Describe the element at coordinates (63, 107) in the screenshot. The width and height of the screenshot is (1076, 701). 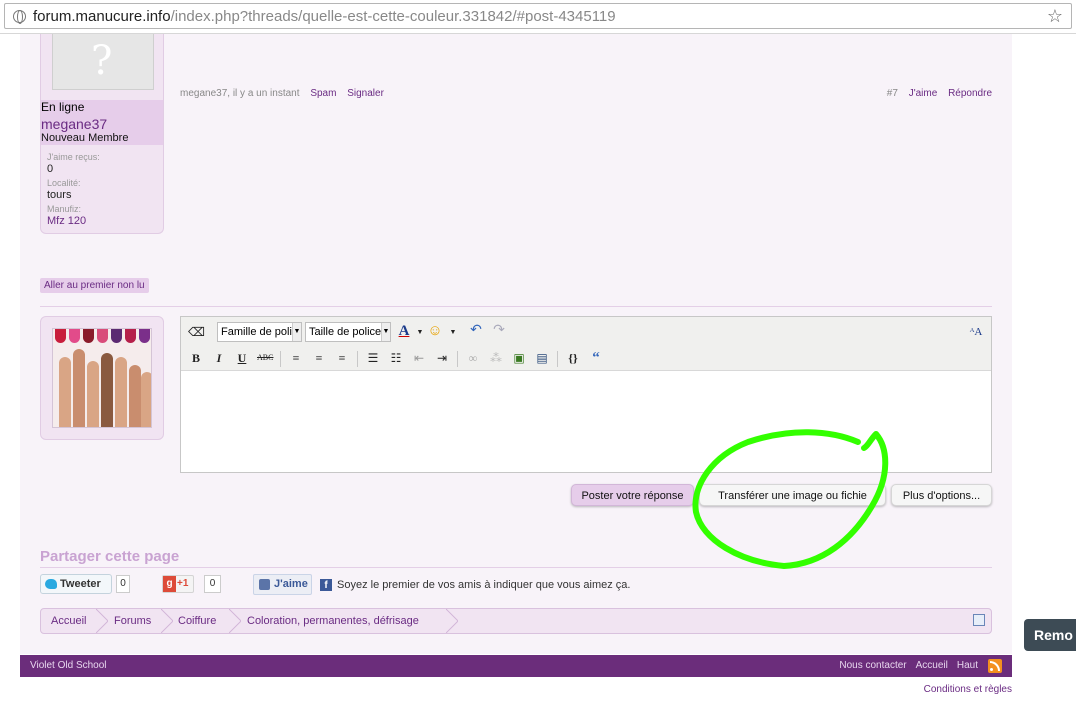
I see `online-status: En ligne` at that location.